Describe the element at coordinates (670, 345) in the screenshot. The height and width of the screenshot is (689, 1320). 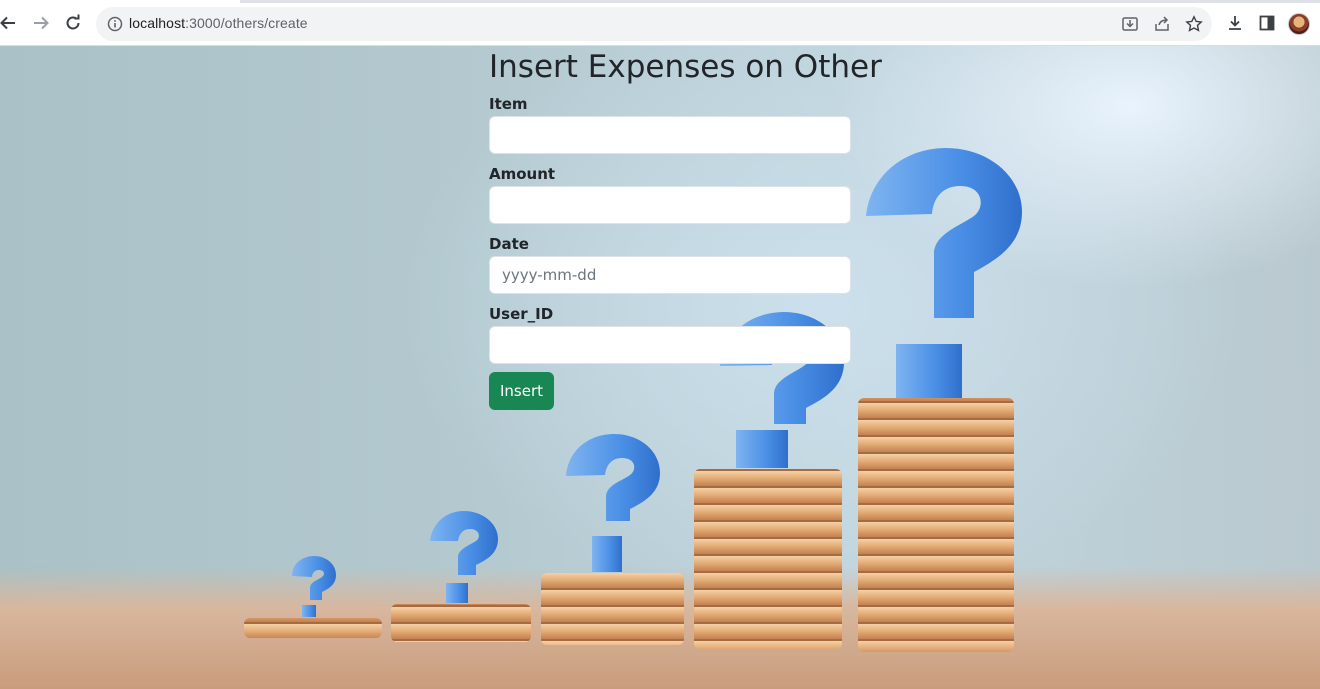
I see `user-id-input` at that location.